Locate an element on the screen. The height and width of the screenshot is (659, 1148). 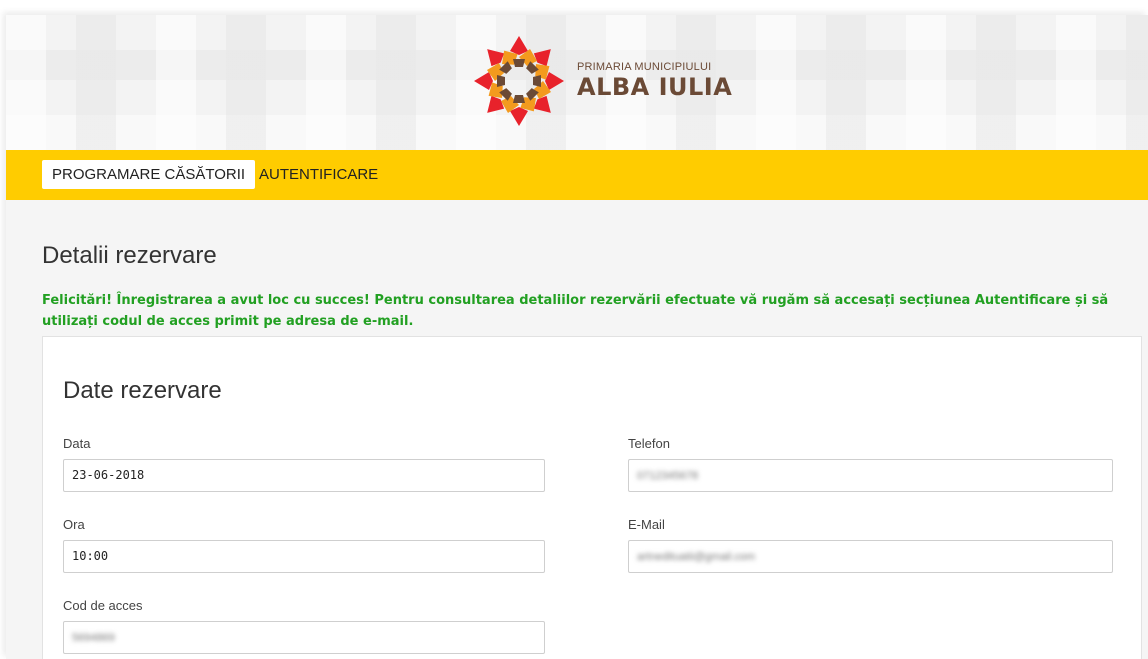
email-label: E-Mail is located at coordinates (646, 524).